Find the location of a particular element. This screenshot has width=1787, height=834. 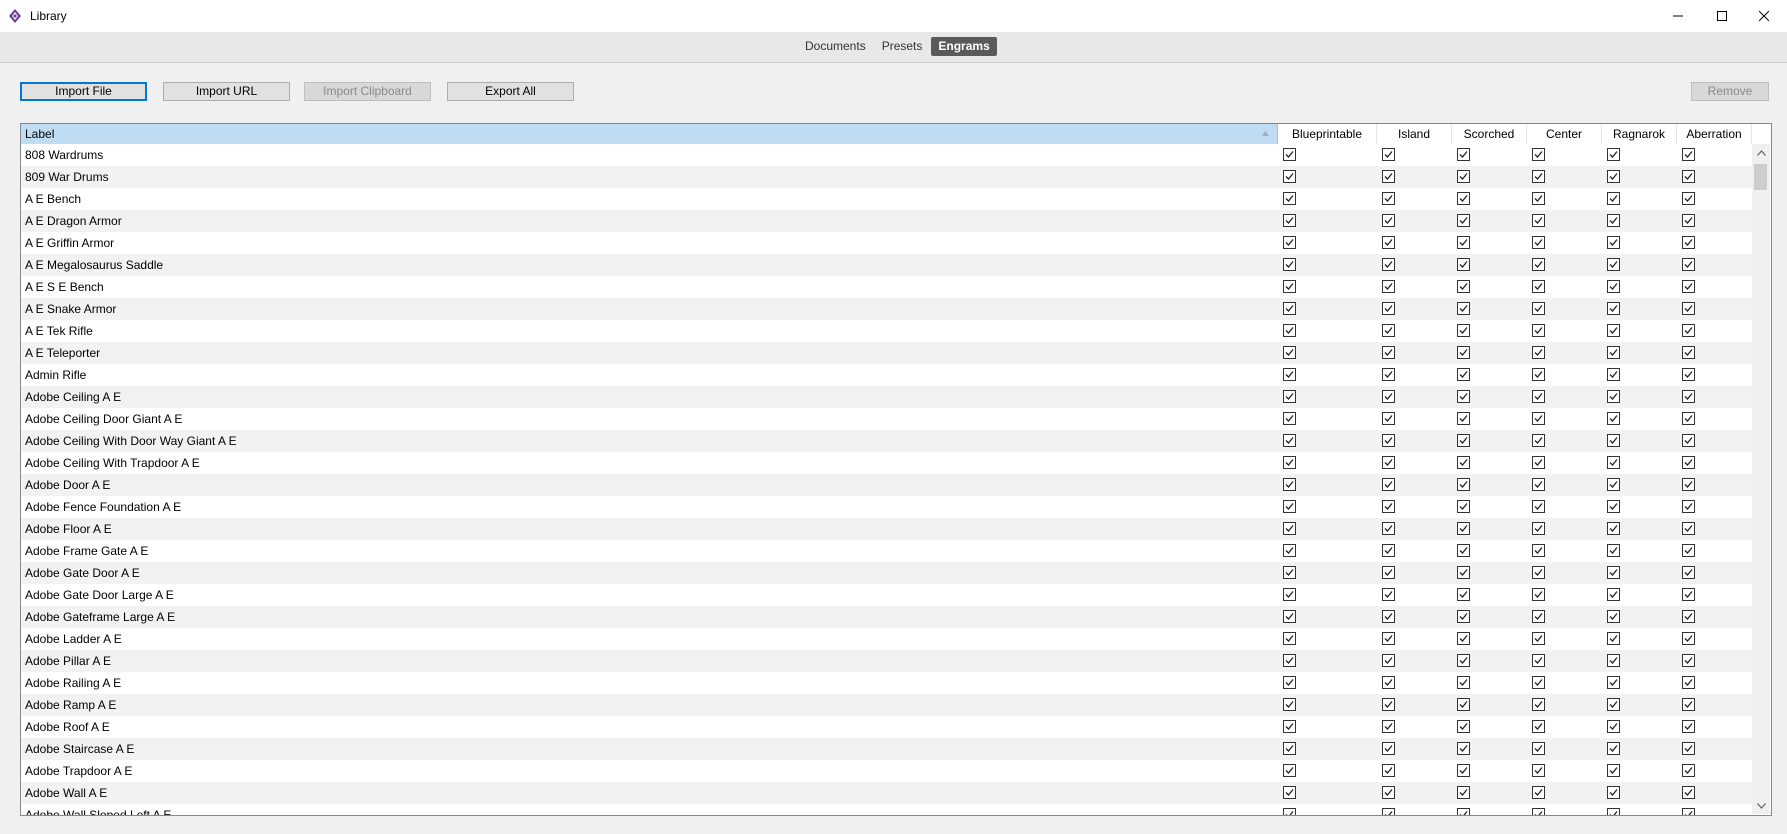

table-row: Adobe Staircase A E is located at coordinates (886, 749).